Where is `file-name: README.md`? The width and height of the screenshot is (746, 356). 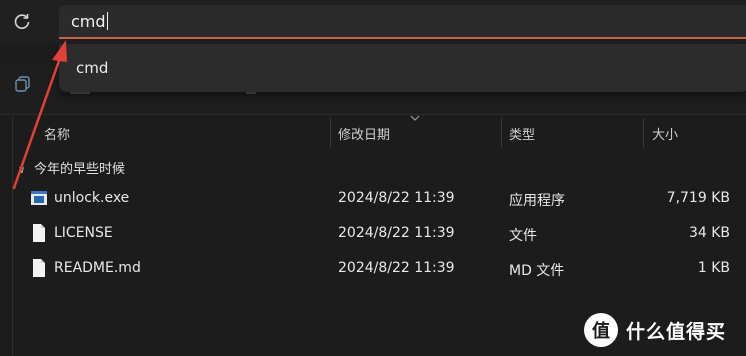
file-name: README.md is located at coordinates (97, 268).